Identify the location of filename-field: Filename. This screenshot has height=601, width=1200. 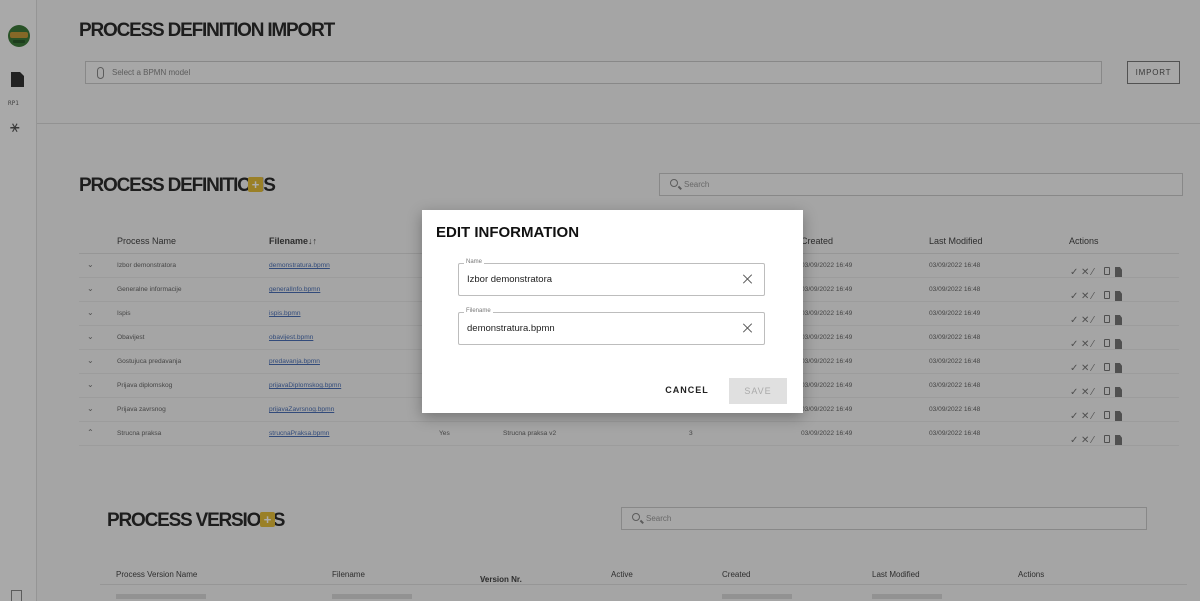
(611, 326).